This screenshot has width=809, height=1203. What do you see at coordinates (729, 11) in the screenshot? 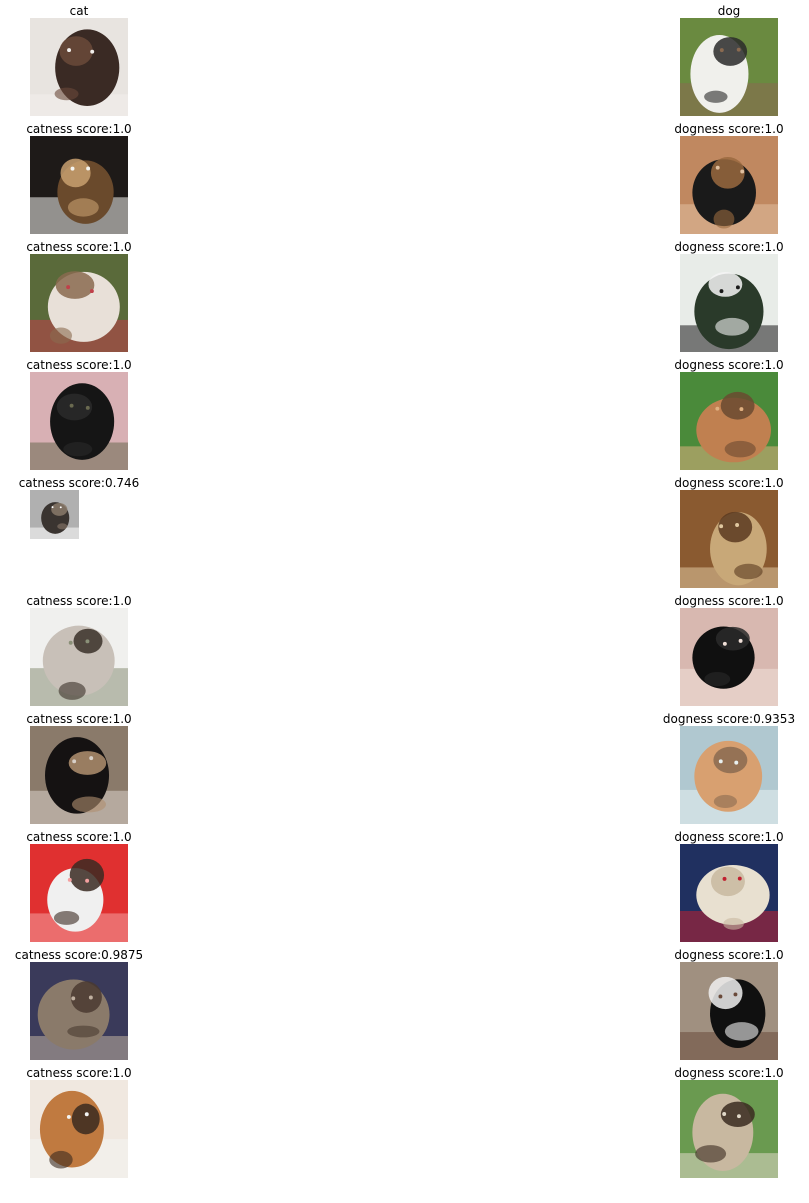
I see `dog-column-header: dog` at bounding box center [729, 11].